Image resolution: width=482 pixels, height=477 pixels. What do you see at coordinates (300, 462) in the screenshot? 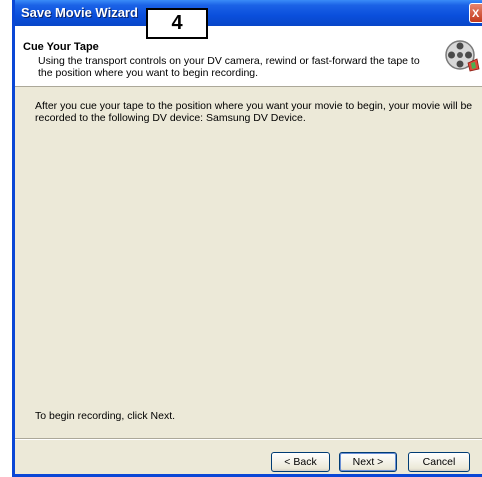
I see `back-button: < Back` at bounding box center [300, 462].